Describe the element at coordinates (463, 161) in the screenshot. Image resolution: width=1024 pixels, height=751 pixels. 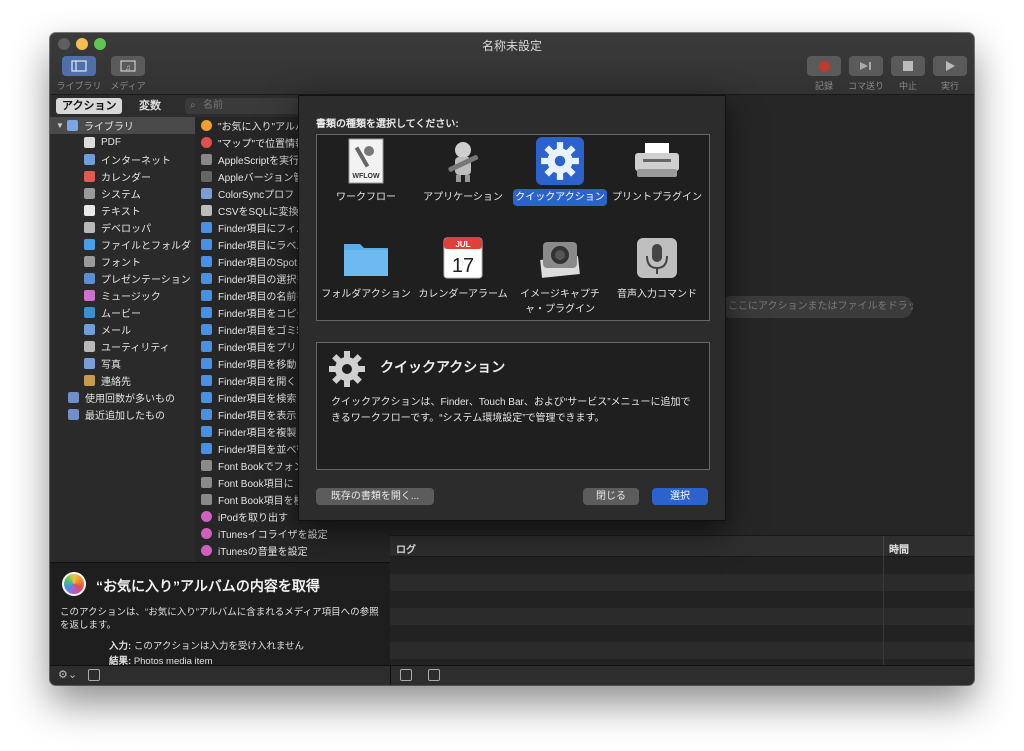
I see `application-icon` at that location.